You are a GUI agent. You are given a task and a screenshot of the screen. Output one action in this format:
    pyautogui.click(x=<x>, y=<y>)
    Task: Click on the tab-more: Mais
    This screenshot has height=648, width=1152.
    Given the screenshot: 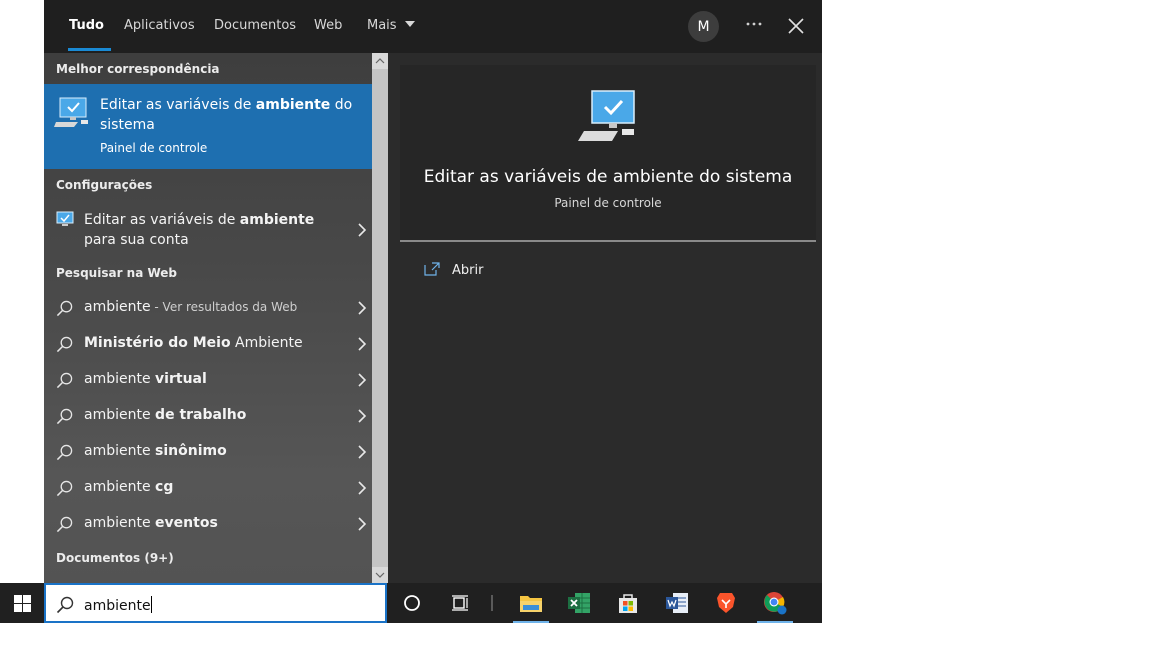 What is the action you would take?
    pyautogui.click(x=391, y=25)
    